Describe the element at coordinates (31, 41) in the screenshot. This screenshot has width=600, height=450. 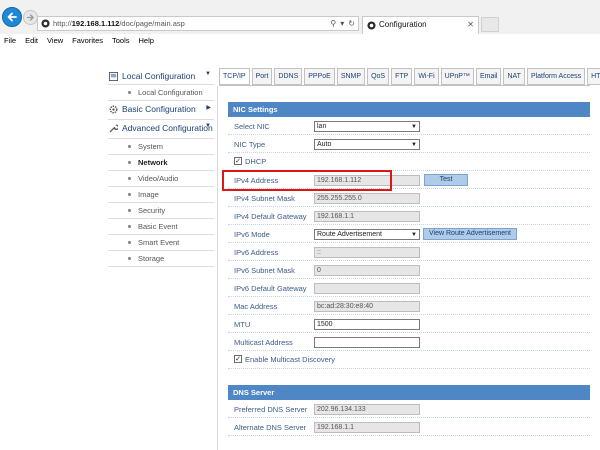
I see `menu-edit: Edit` at that location.